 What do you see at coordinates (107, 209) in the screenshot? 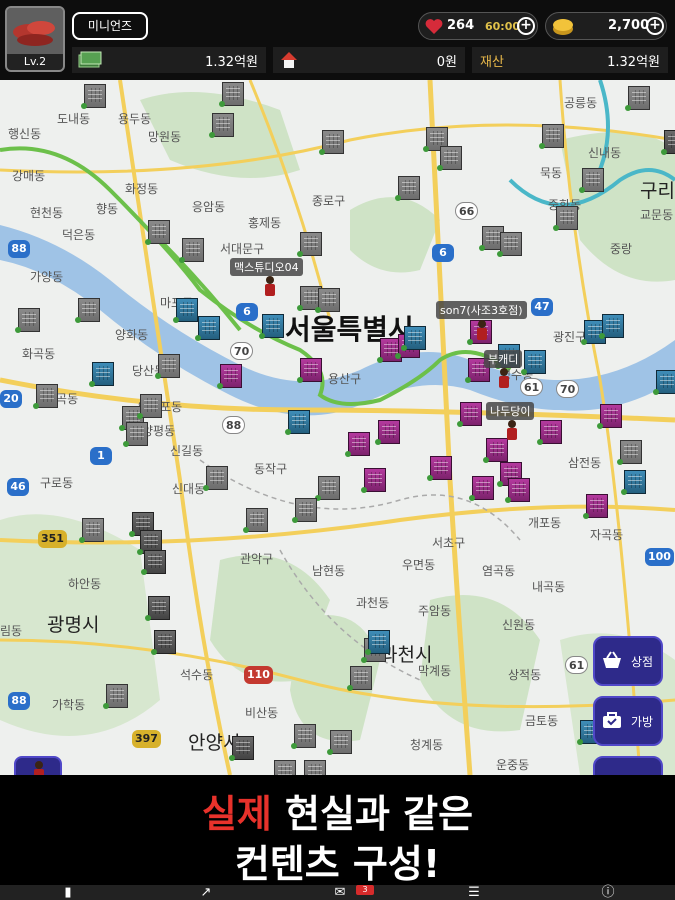
I see `map-label: 향동` at bounding box center [107, 209].